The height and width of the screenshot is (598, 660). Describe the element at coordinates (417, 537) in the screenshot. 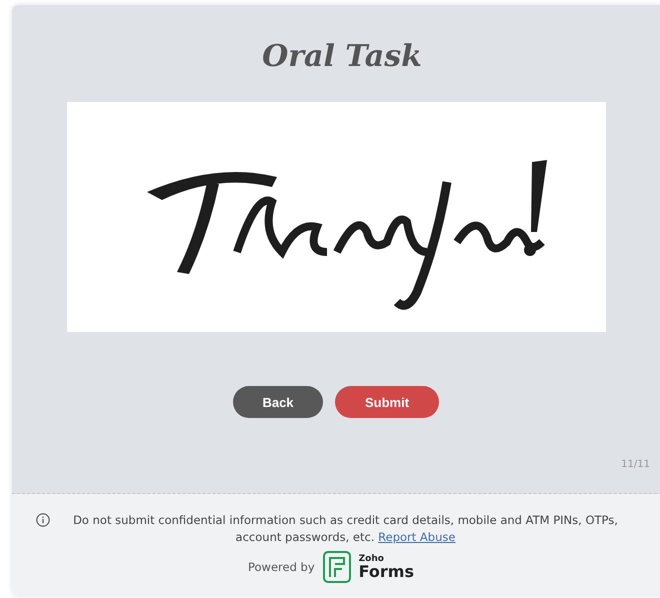

I see `report-abuse-link: Report Abuse` at that location.